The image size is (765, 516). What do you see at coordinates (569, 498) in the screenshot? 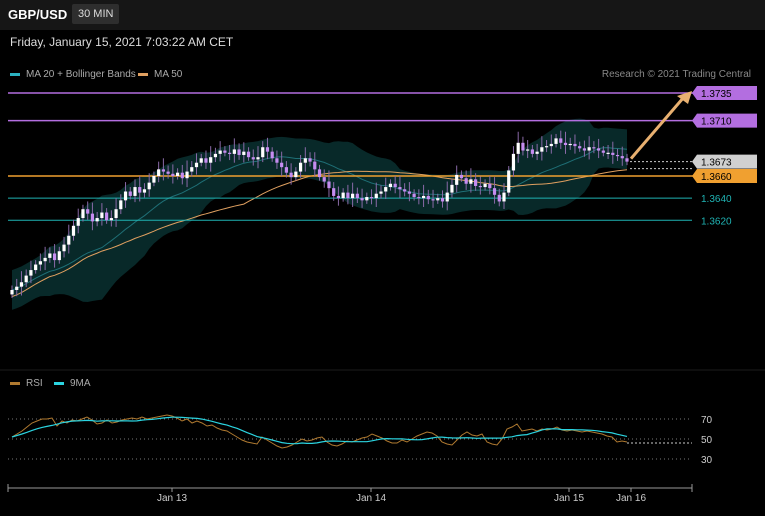
I see `x-tick-label: Jan 15` at bounding box center [569, 498].